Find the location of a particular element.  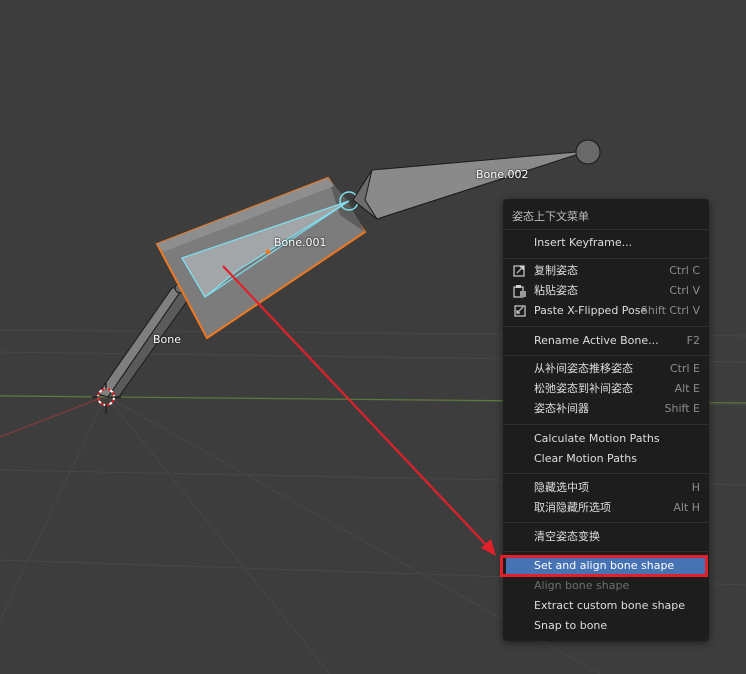

paste-flipped-pose-icon is located at coordinates (520, 311).